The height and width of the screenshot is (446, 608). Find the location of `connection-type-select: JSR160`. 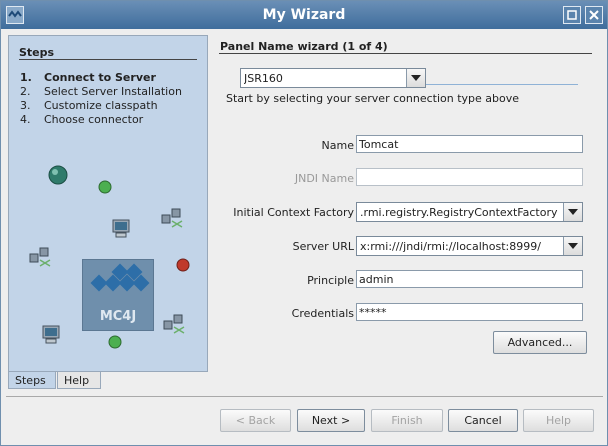

connection-type-select: JSR160 is located at coordinates (333, 78).